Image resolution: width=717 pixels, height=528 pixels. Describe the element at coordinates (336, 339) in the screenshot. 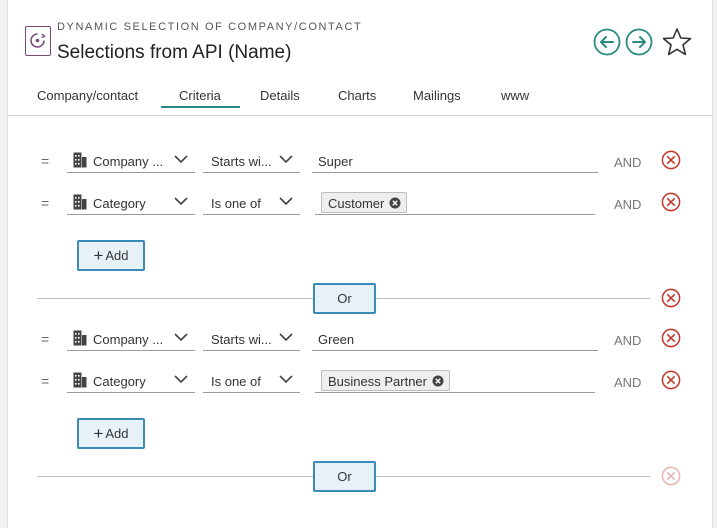

I see `value-text: Green` at that location.